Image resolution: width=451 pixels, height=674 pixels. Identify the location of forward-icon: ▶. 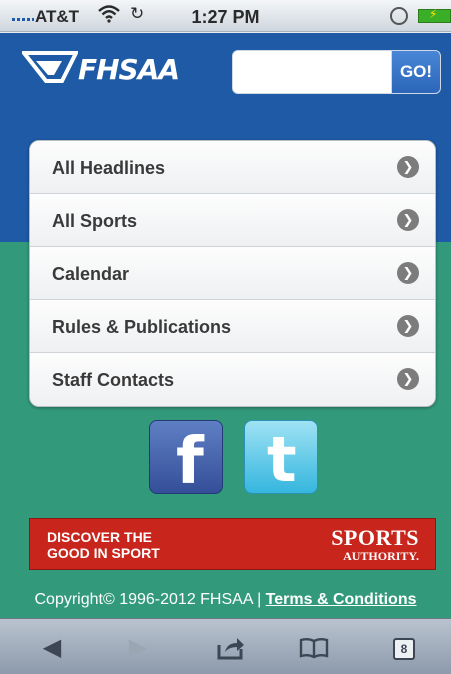
(138, 648).